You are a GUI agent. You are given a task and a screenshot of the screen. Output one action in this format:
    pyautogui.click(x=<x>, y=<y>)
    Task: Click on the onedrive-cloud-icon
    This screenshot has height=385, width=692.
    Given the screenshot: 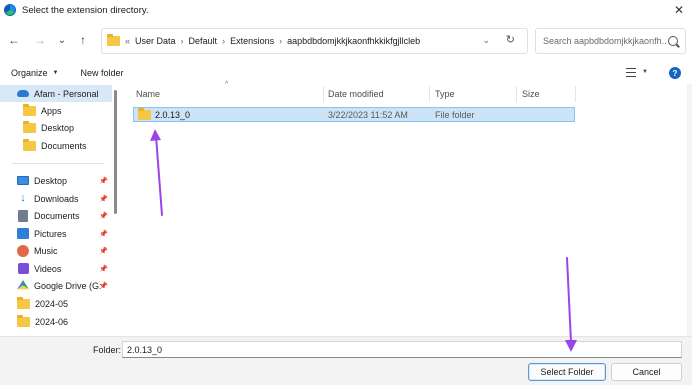 What is the action you would take?
    pyautogui.click(x=23, y=93)
    